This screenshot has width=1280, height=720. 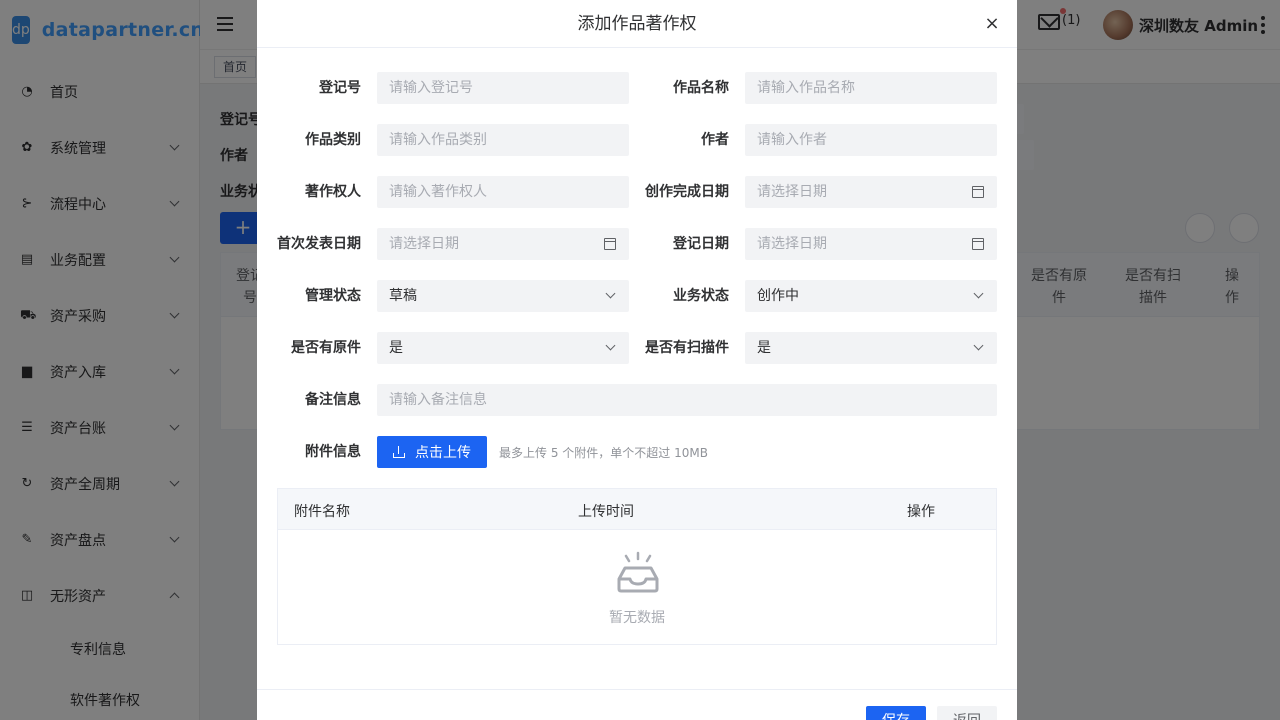 What do you see at coordinates (637, 24) in the screenshot?
I see `dialog-title: 添加作品著作权` at bounding box center [637, 24].